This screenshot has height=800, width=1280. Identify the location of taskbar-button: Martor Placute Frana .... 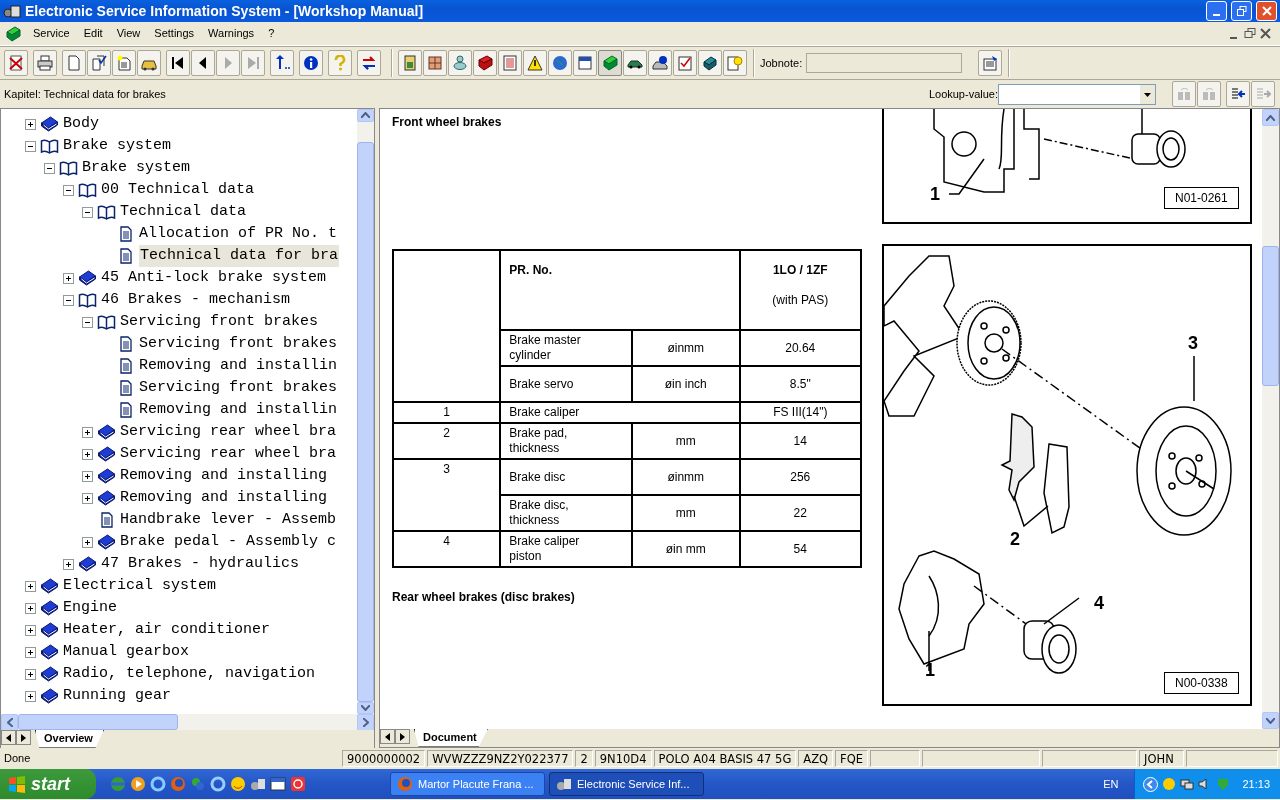
(467, 784).